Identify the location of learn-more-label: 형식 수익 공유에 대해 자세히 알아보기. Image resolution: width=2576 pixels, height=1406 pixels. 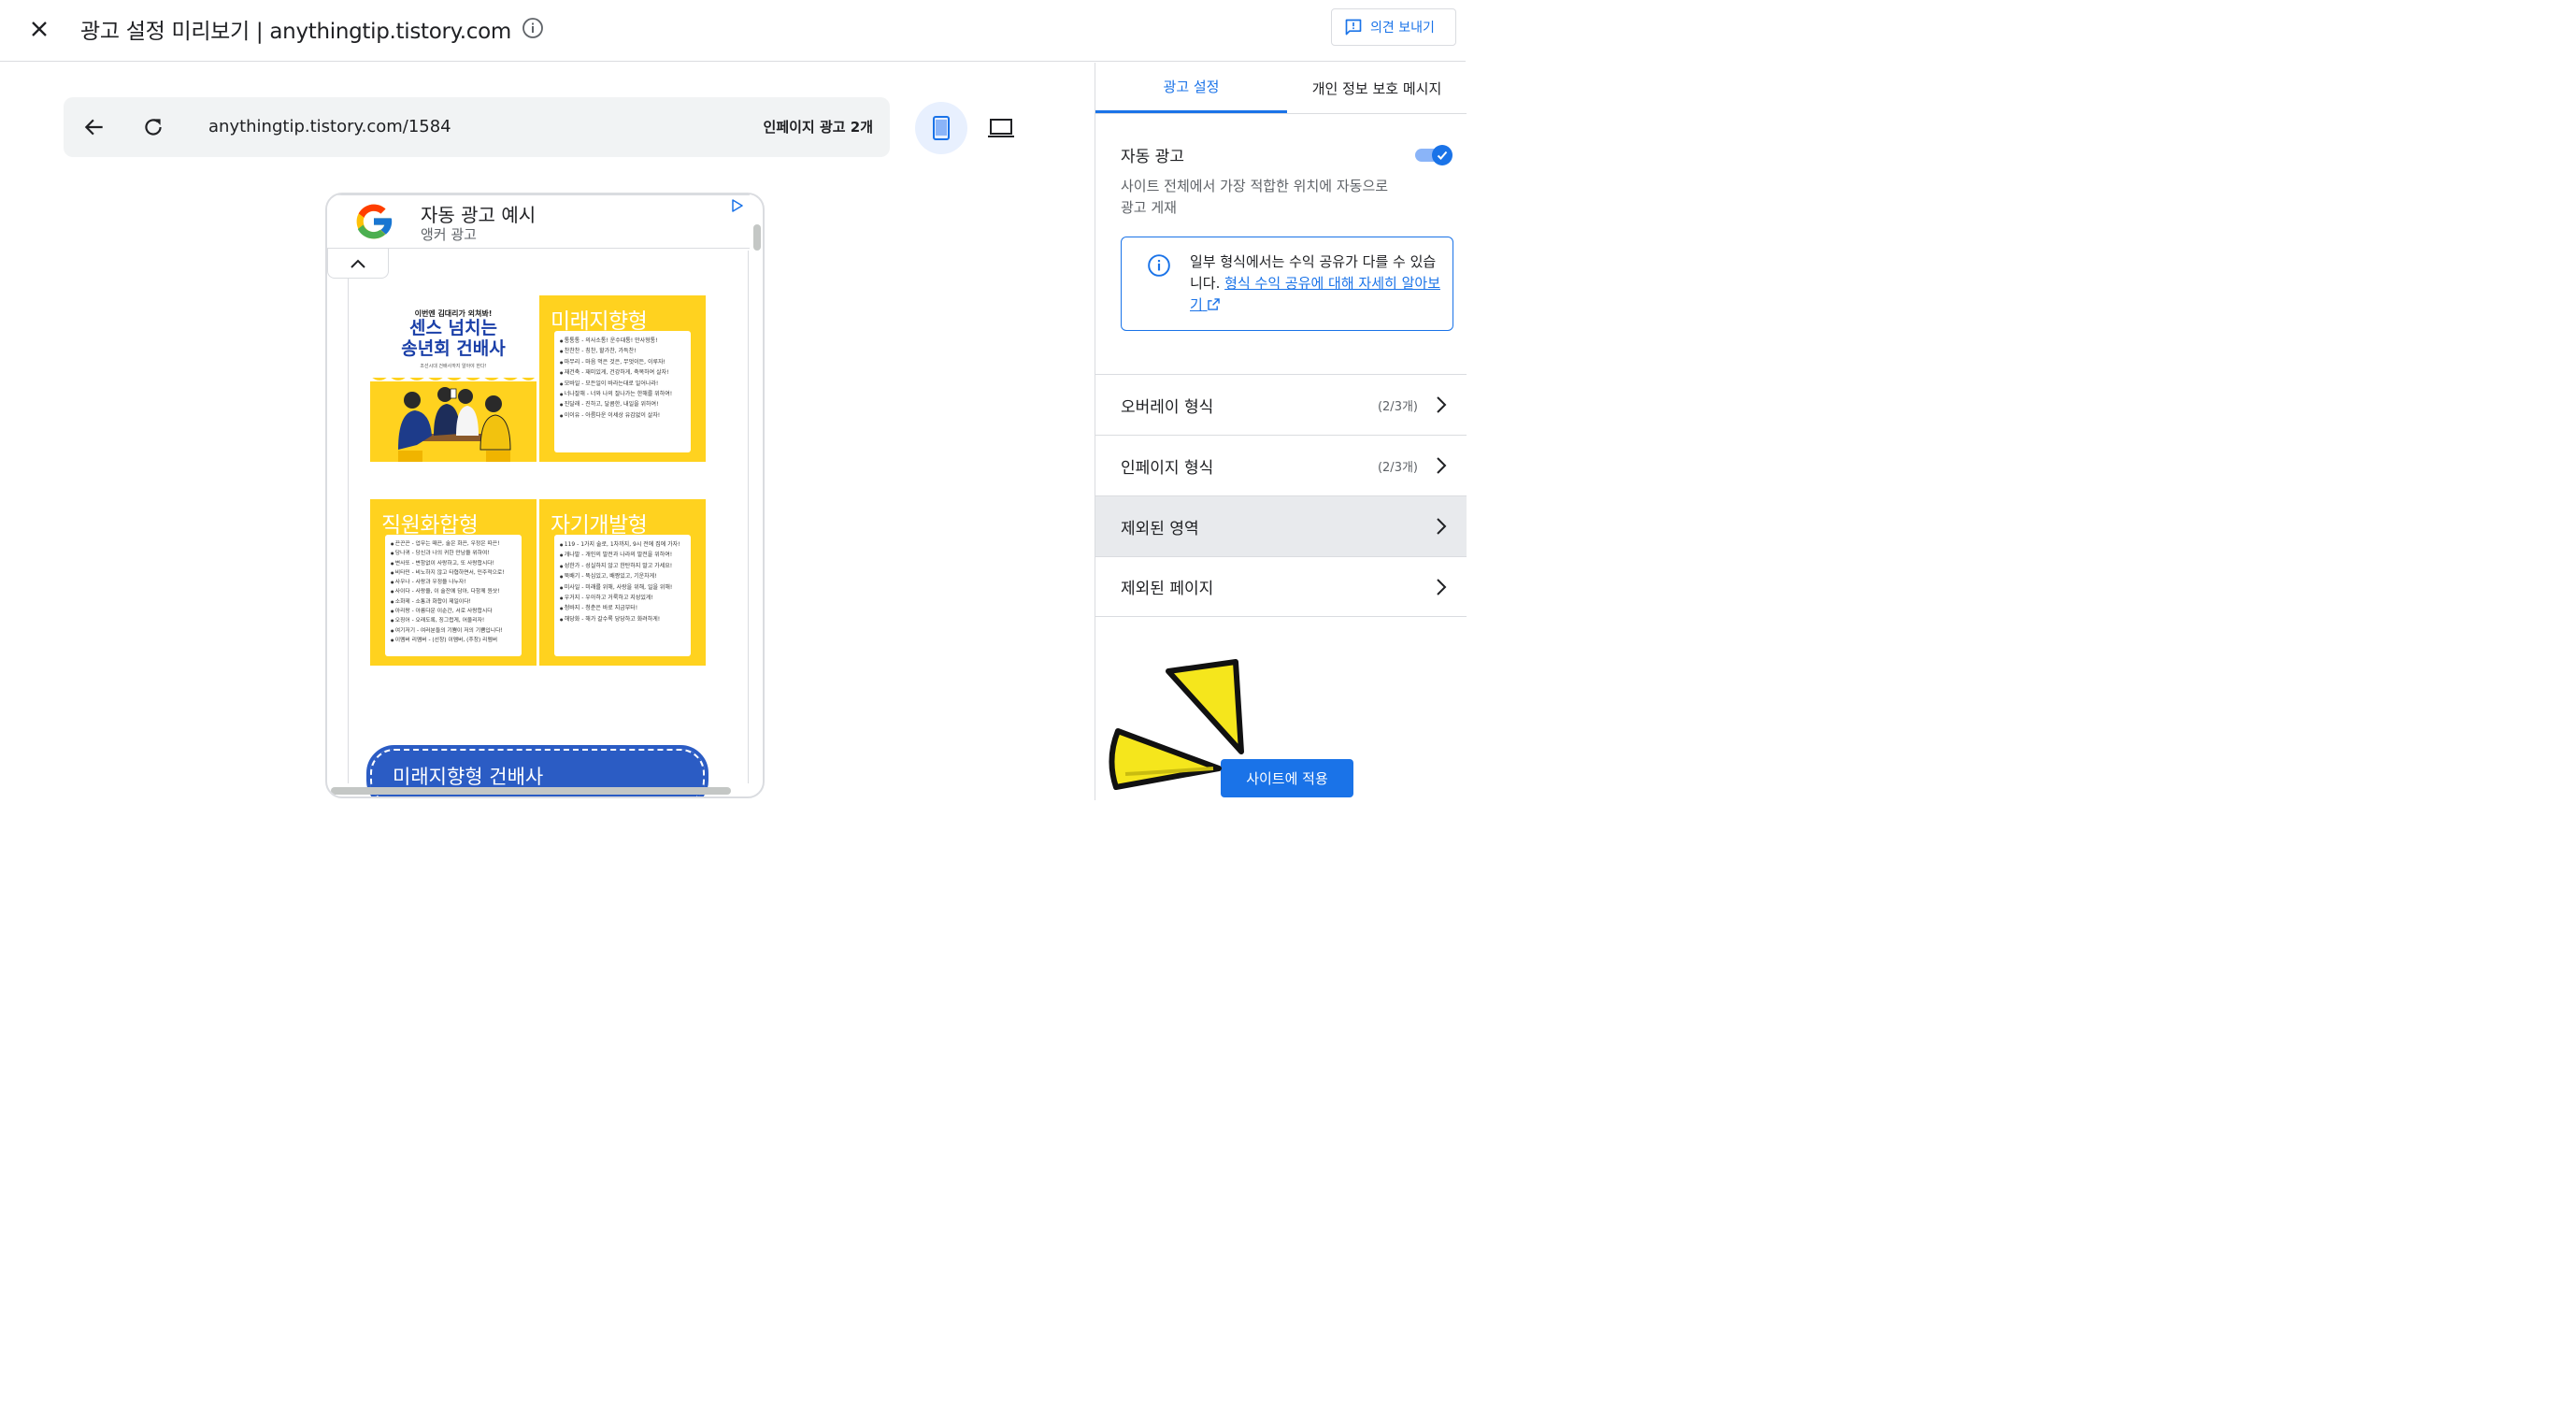
(1315, 294).